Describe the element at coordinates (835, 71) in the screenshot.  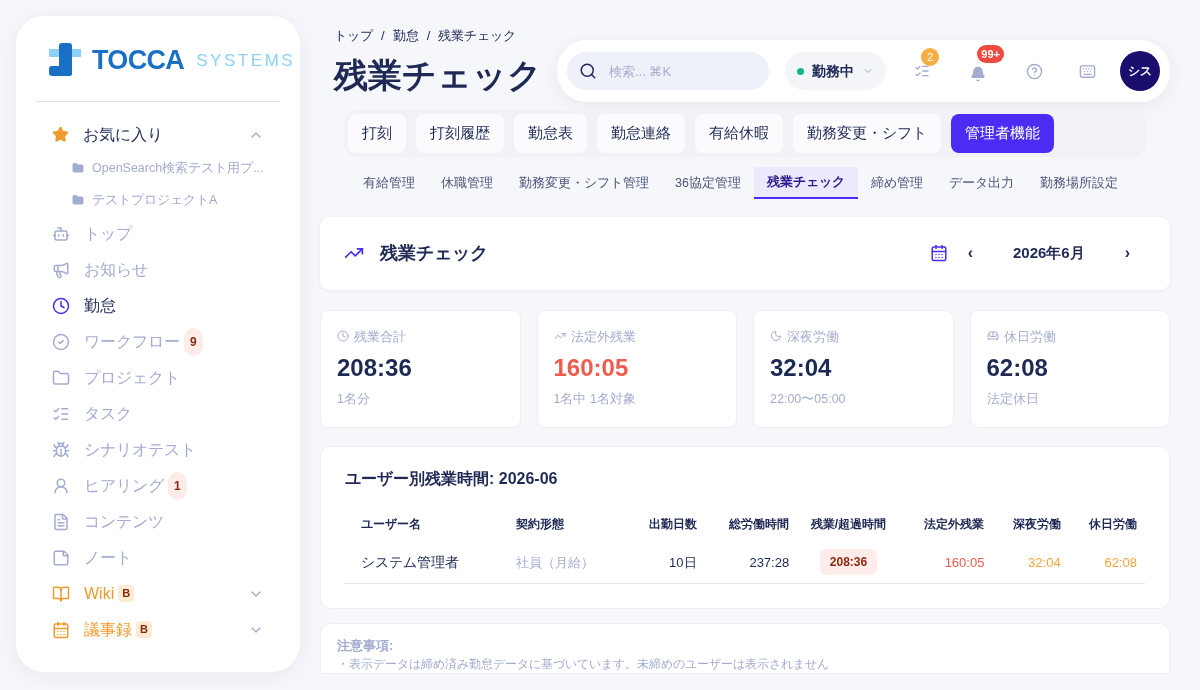
I see `status-dropdown: 勤務中` at that location.